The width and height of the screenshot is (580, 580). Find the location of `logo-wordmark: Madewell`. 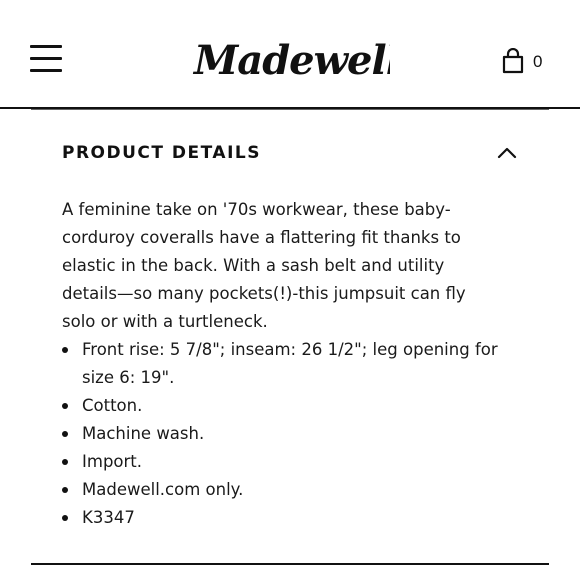

logo-wordmark: Madewell is located at coordinates (291, 60).